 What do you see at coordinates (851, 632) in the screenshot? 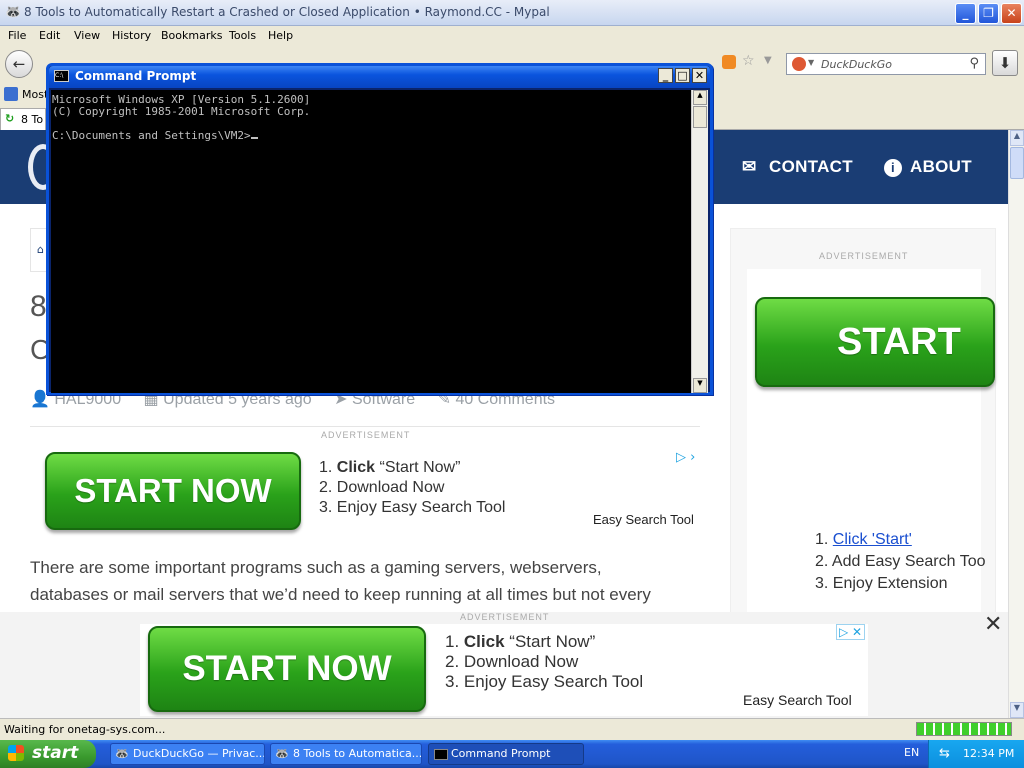
I see `adchoices-icon: ▷ ✕` at bounding box center [851, 632].